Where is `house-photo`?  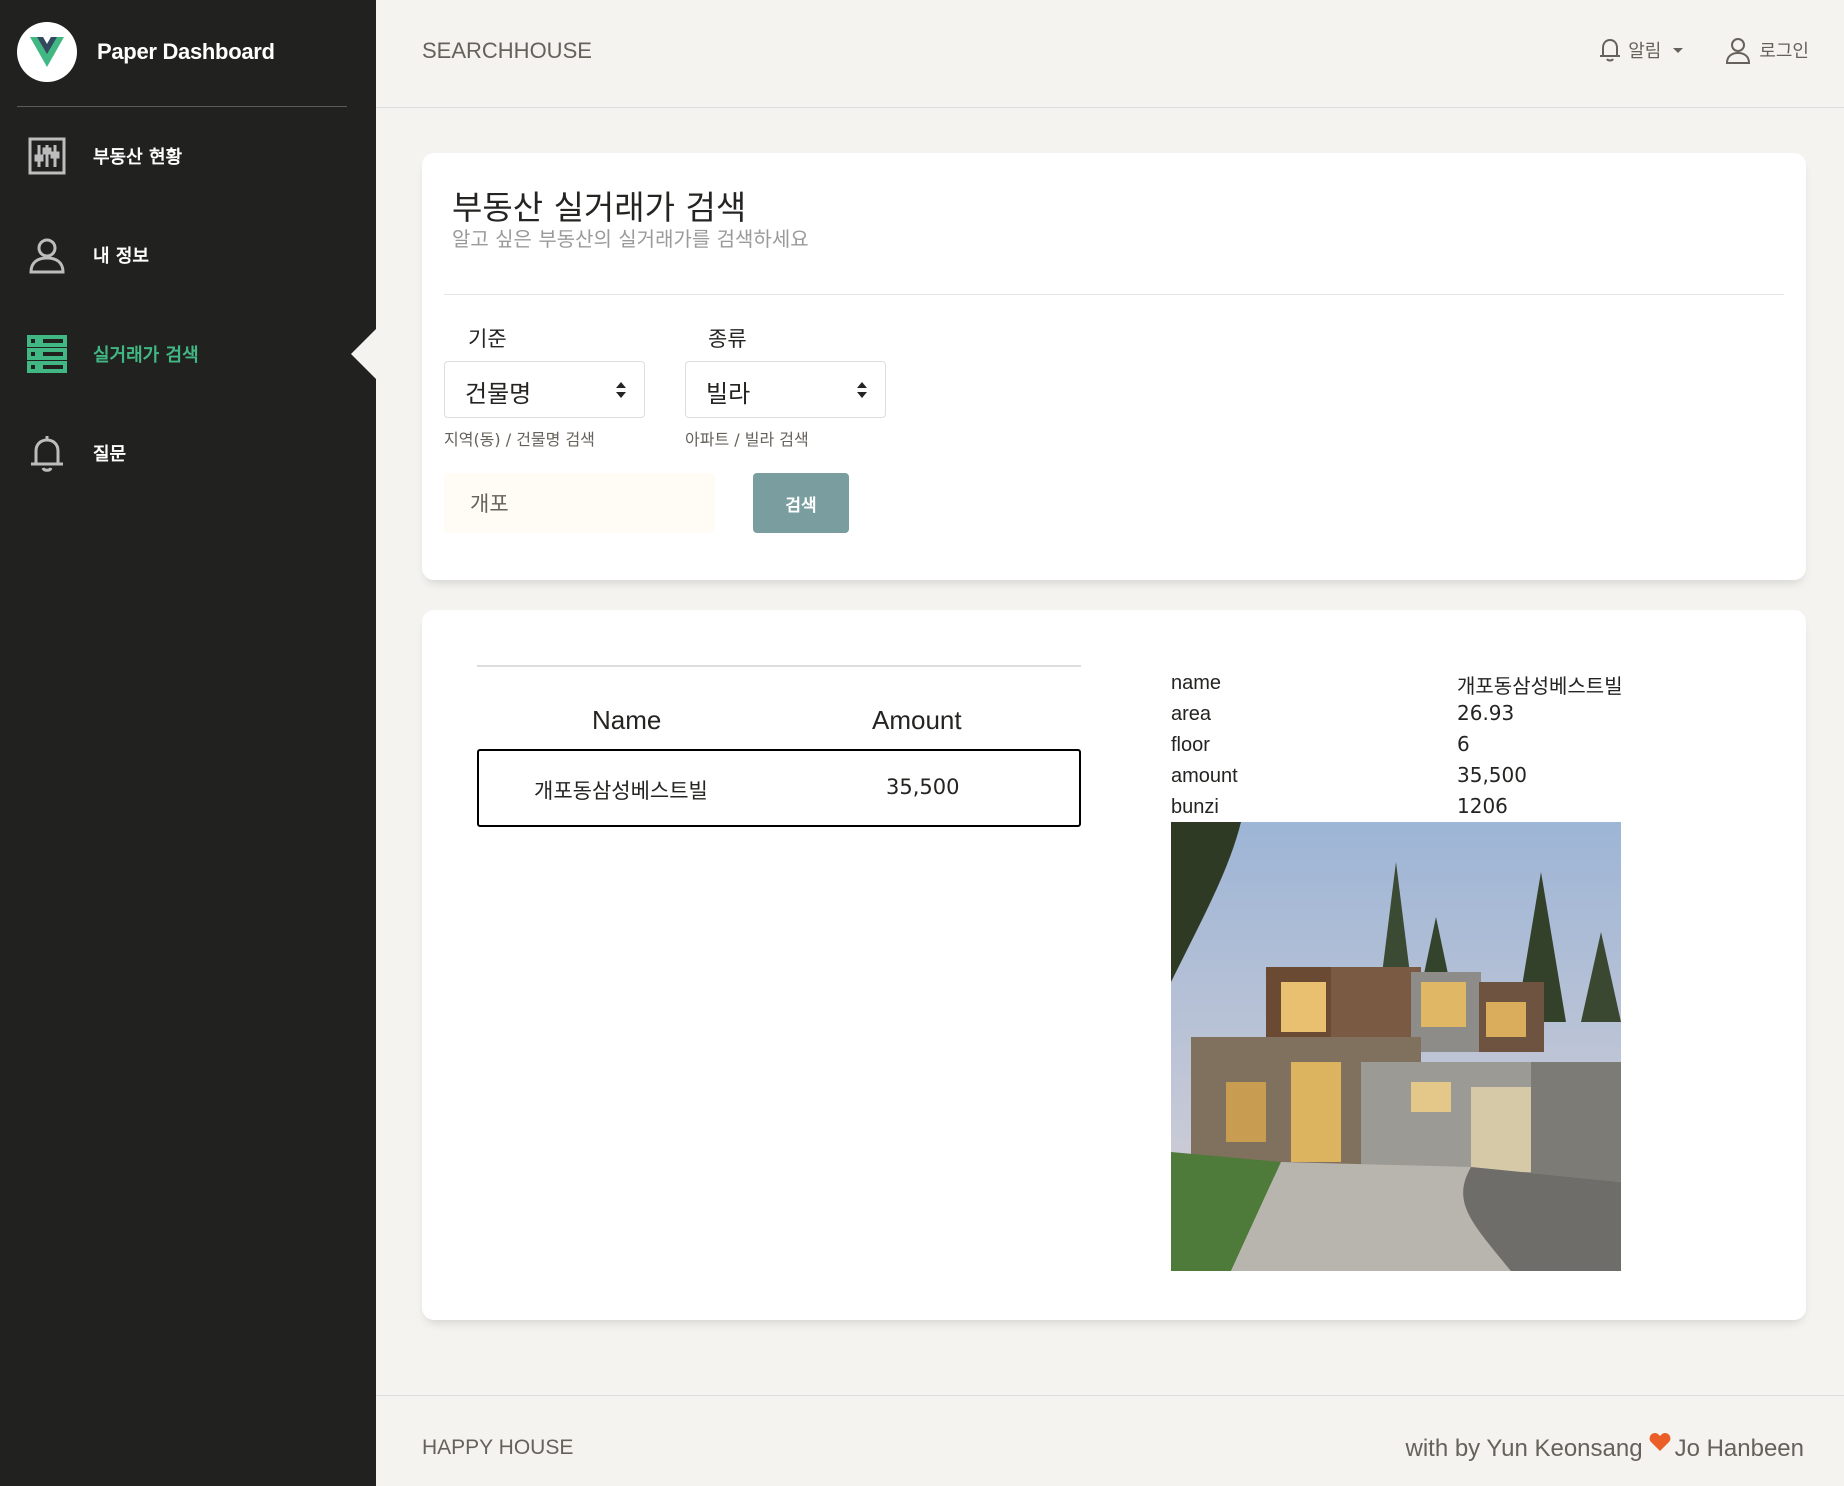 house-photo is located at coordinates (1396, 1046).